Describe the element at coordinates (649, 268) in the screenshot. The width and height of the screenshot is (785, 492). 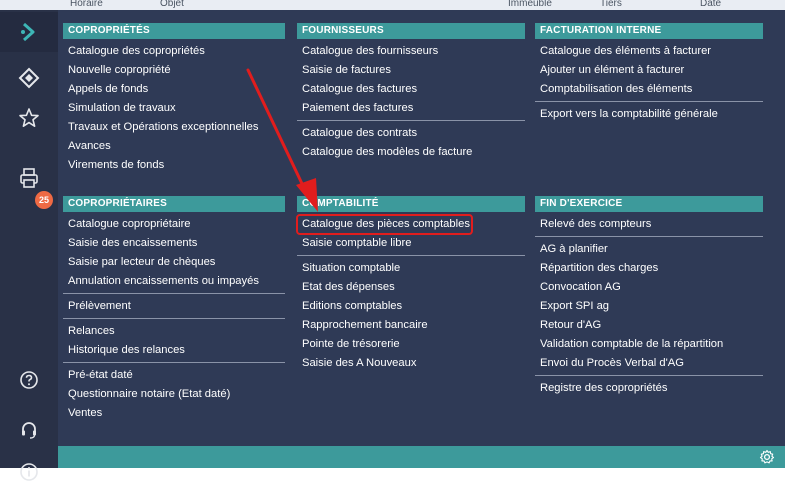
I see `menu-item: Répartition des charges` at that location.